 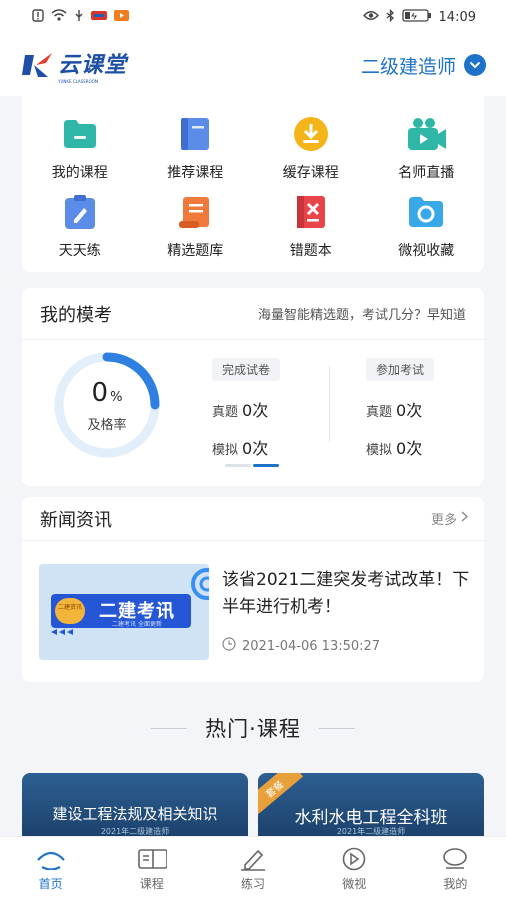 What do you see at coordinates (229, 646) in the screenshot?
I see `clock-icon` at bounding box center [229, 646].